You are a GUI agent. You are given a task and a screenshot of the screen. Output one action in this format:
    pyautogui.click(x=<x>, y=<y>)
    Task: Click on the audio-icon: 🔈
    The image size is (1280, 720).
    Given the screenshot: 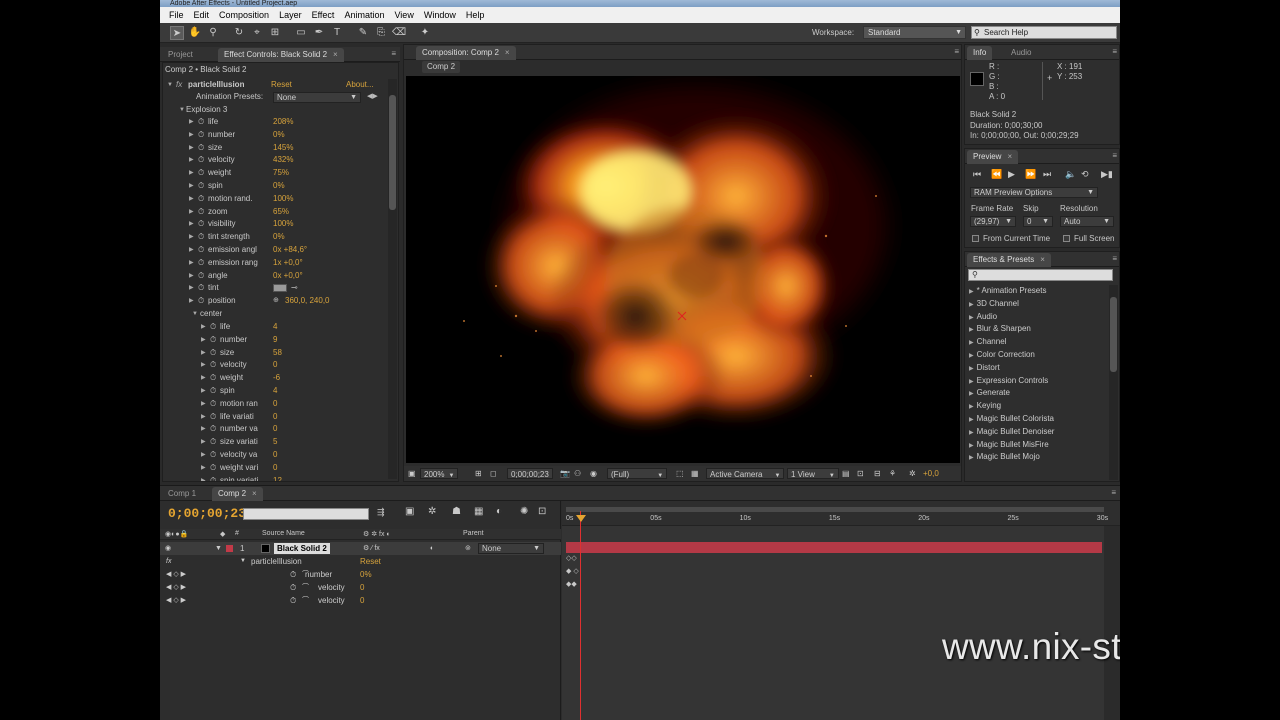 What is the action you would take?
    pyautogui.click(x=1070, y=174)
    